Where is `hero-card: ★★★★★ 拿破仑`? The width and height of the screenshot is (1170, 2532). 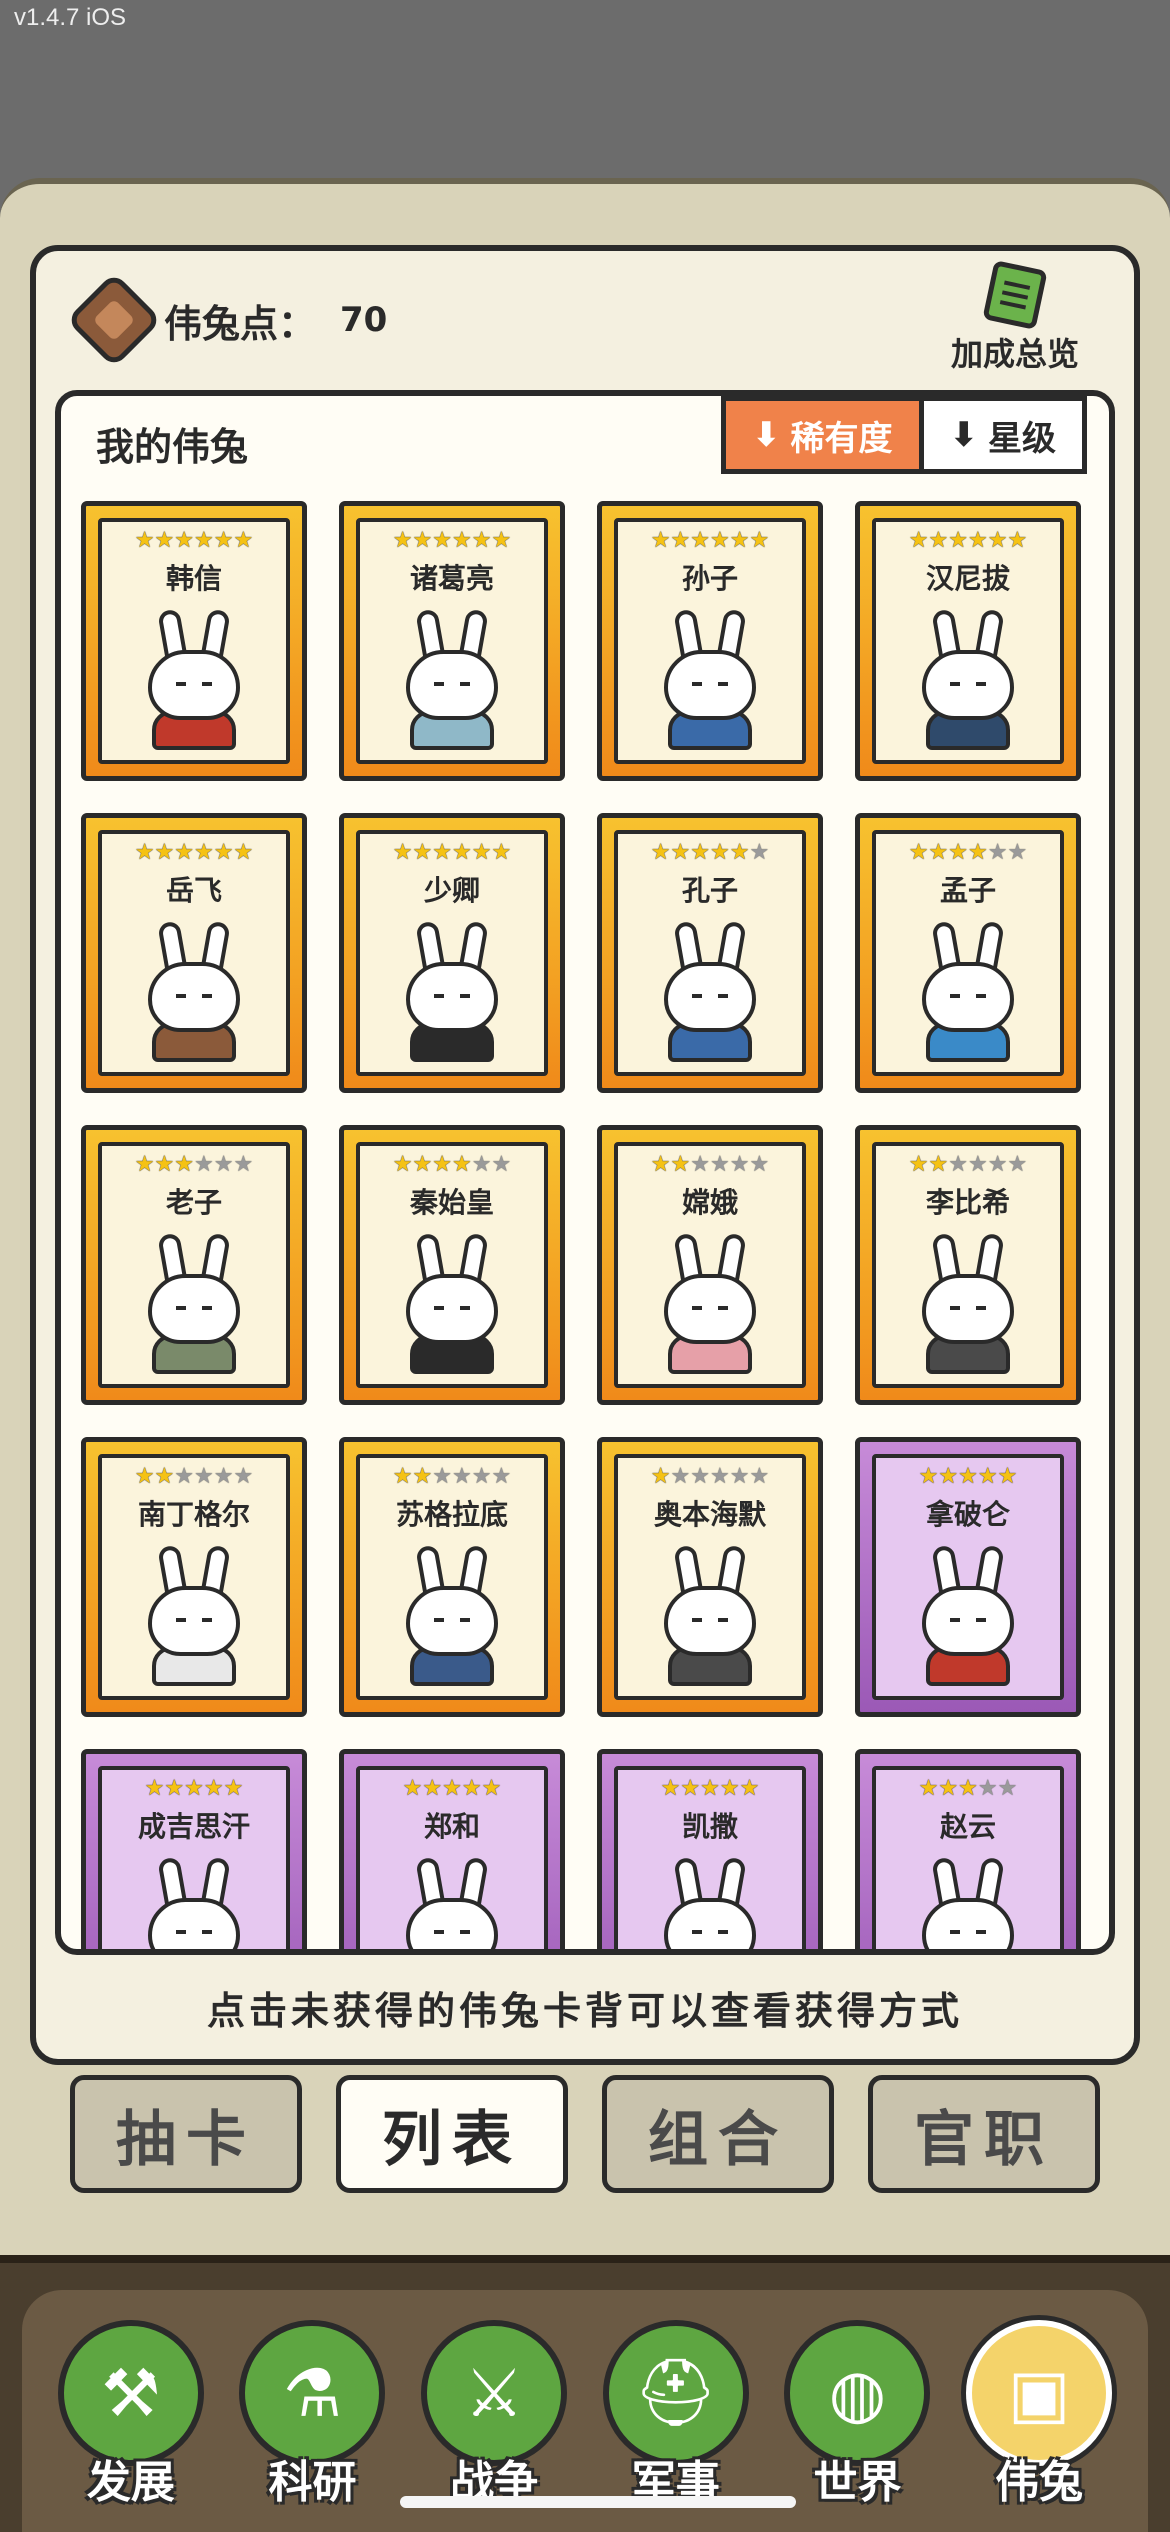
hero-card: ★★★★★ 拿破仑 is located at coordinates (968, 1577).